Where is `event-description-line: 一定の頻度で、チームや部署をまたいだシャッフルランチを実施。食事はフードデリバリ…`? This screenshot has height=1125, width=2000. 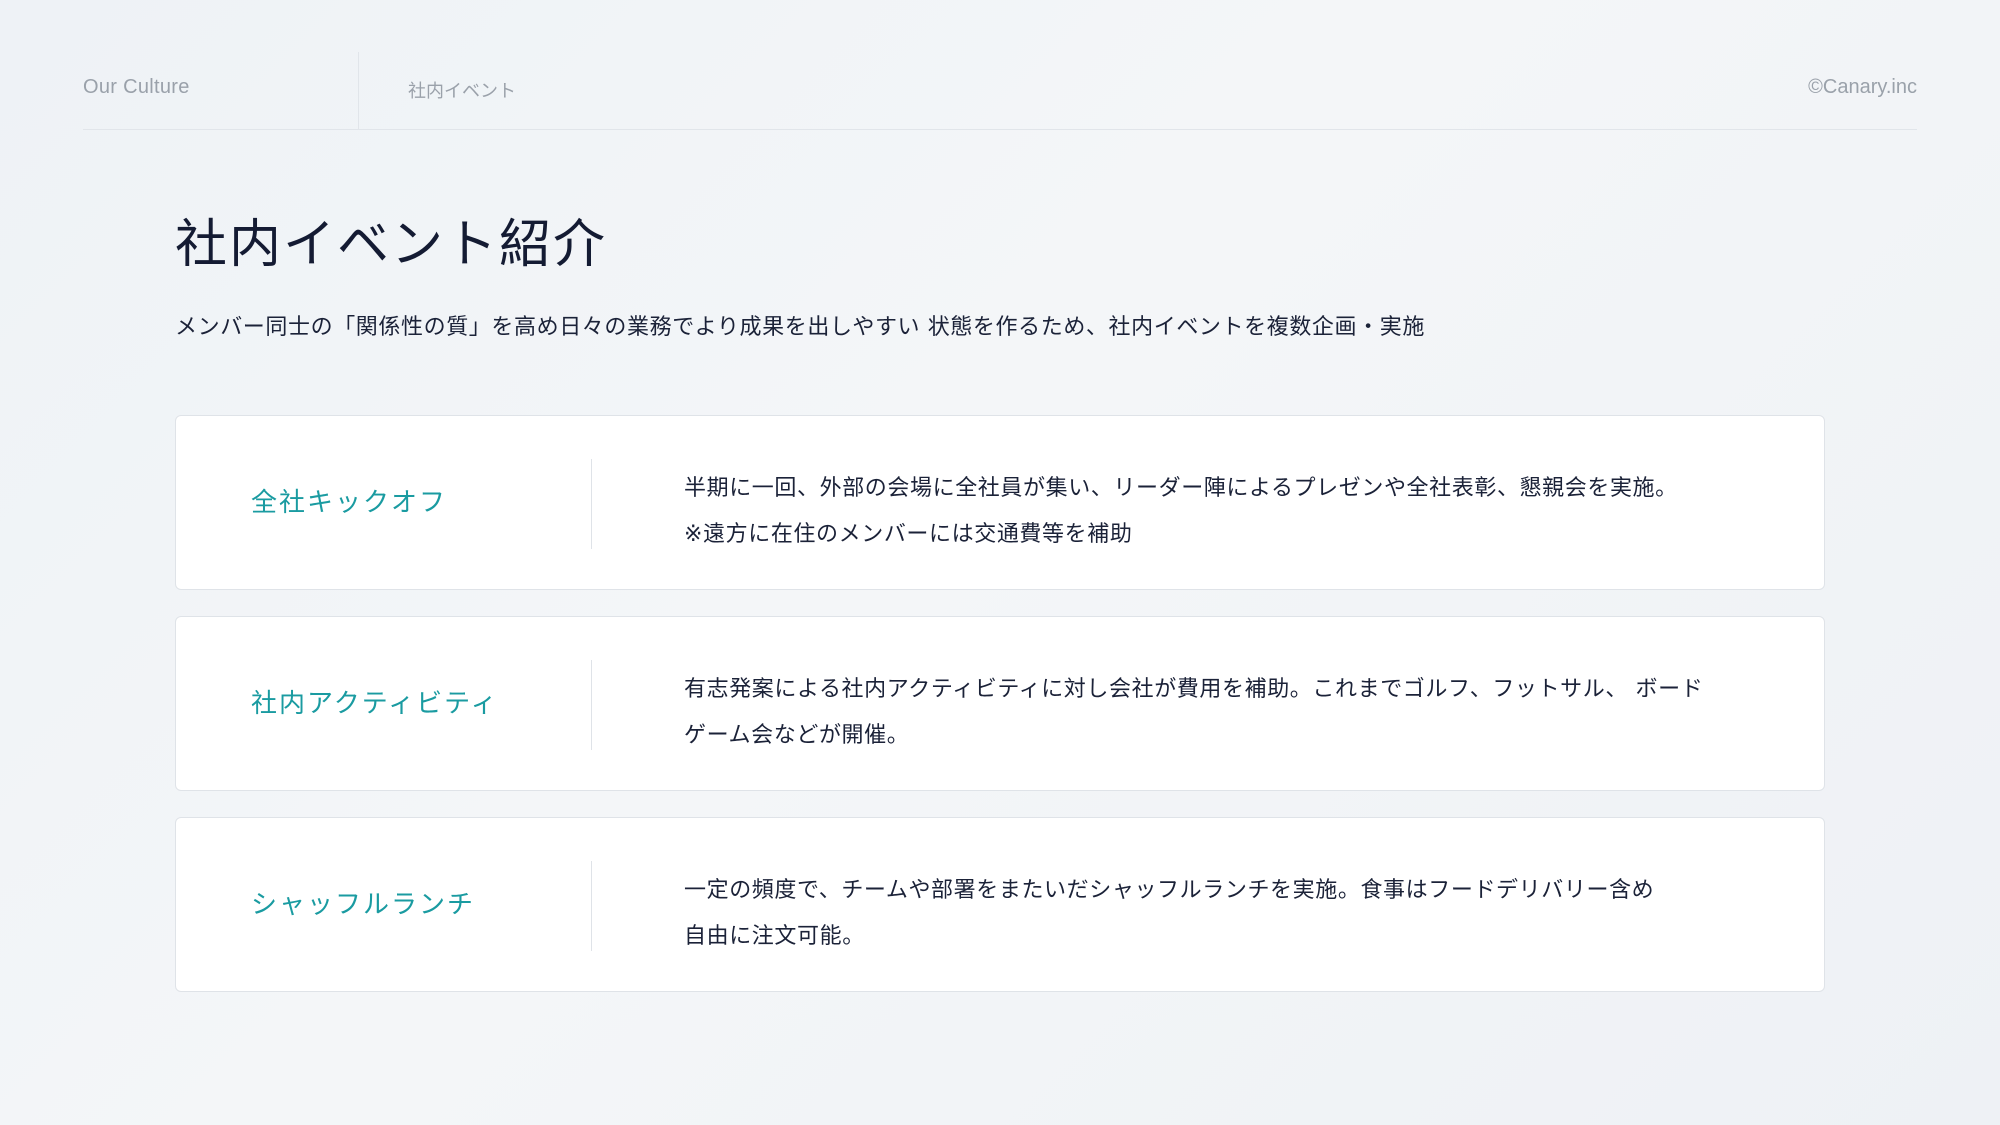 event-description-line: 一定の頻度で、チームや部署をまたいだシャッフルランチを実施。食事はフードデリバリ… is located at coordinates (1169, 890).